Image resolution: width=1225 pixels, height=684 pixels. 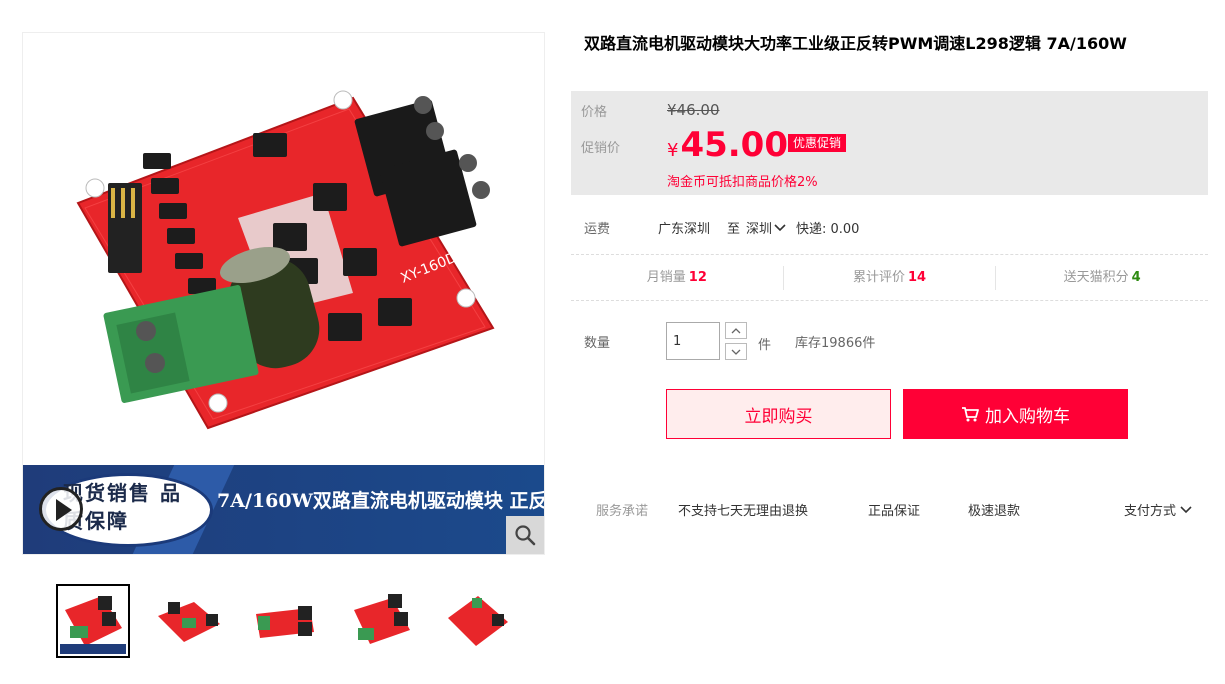 I want to click on add-to-cart-label: 加入购物车, so click(x=1027, y=416).